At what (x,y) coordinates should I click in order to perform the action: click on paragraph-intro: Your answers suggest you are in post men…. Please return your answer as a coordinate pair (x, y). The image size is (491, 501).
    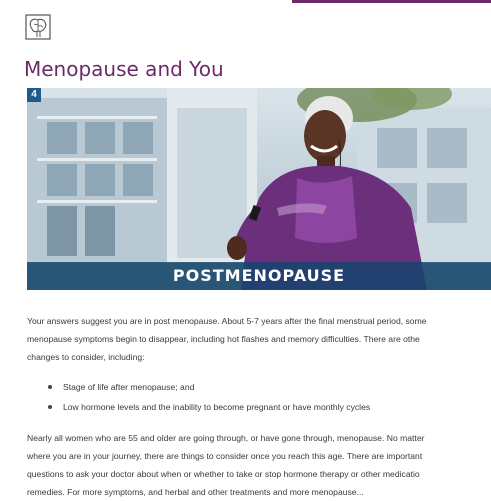
    Looking at the image, I should click on (259, 339).